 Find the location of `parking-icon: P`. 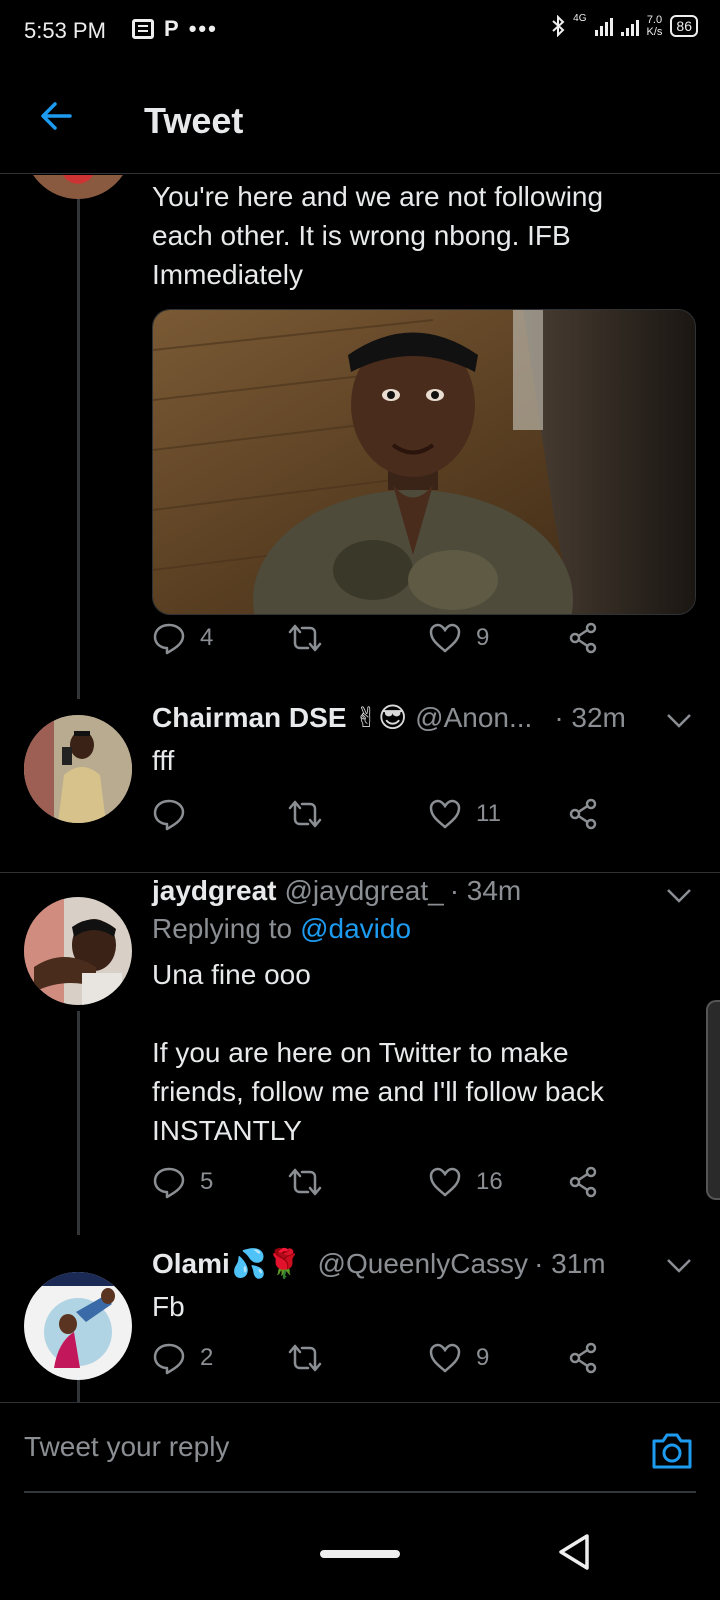

parking-icon: P is located at coordinates (171, 28).